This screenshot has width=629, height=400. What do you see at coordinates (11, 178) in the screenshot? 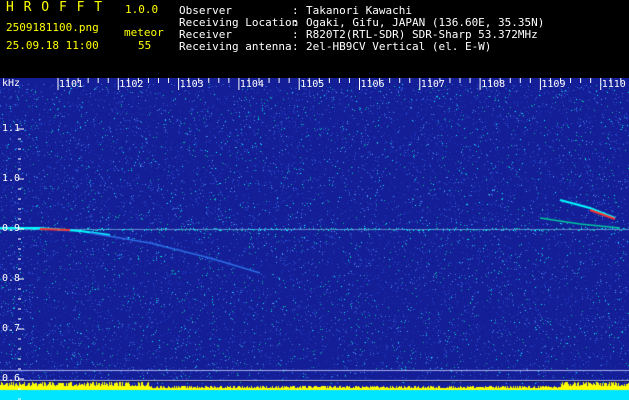
I see `y-tick-label: 1.0` at bounding box center [11, 178].